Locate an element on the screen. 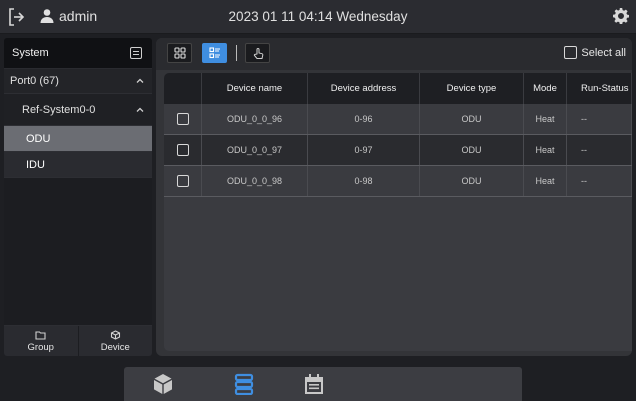  group-button: Group is located at coordinates (41, 341).